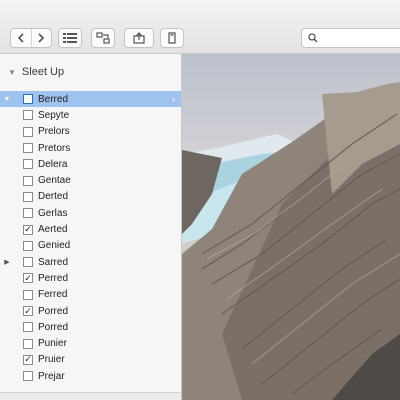  What do you see at coordinates (90, 343) in the screenshot?
I see `sidebar-item: Punier` at bounding box center [90, 343].